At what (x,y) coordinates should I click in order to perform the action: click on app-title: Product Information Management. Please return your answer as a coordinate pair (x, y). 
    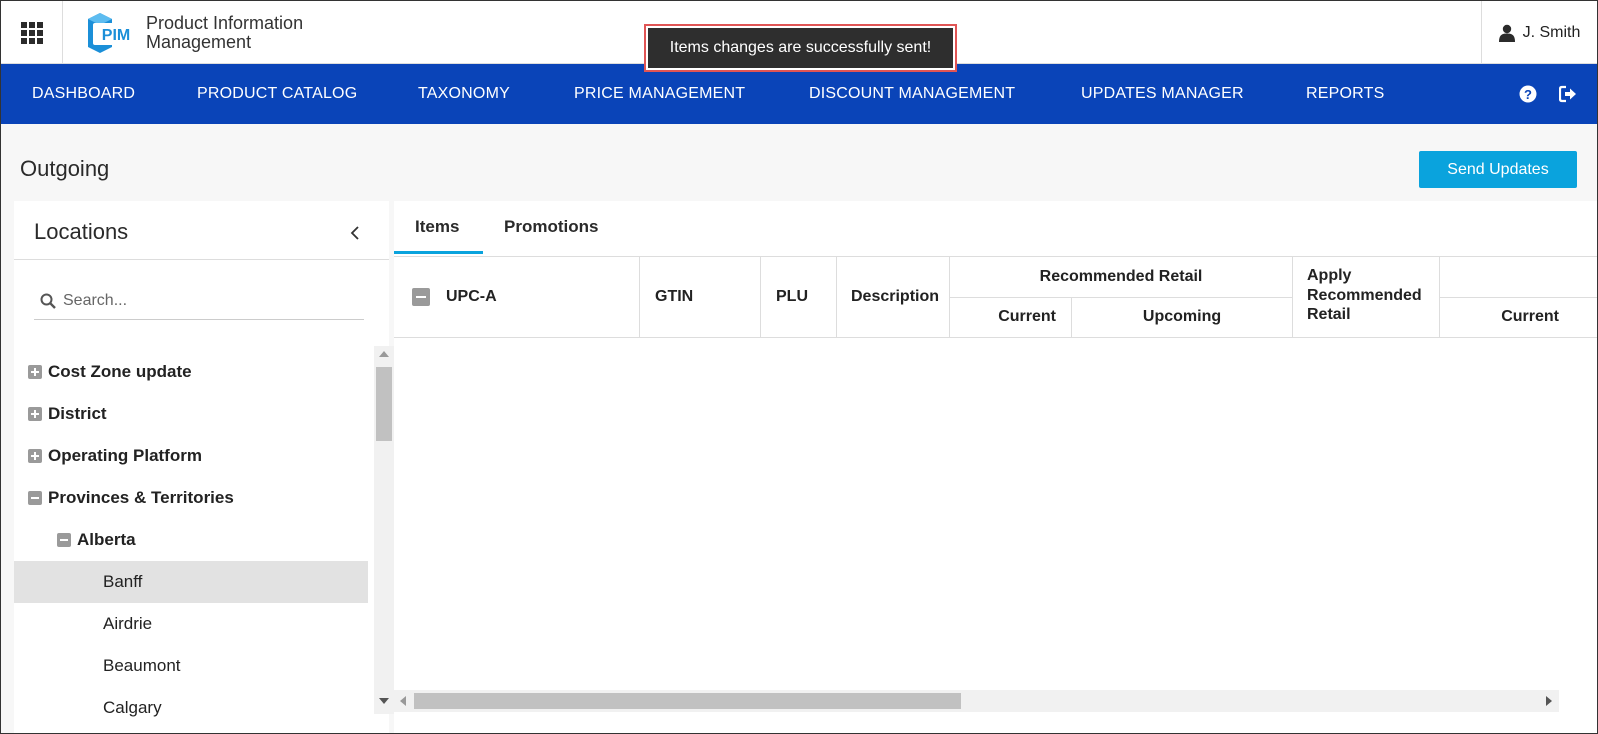
    Looking at the image, I should click on (224, 33).